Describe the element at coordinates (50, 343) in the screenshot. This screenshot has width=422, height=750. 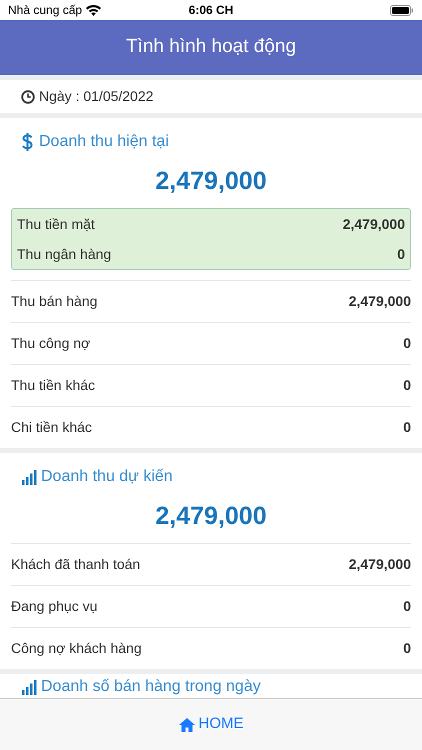
I see `row-label: Thu công nợ` at that location.